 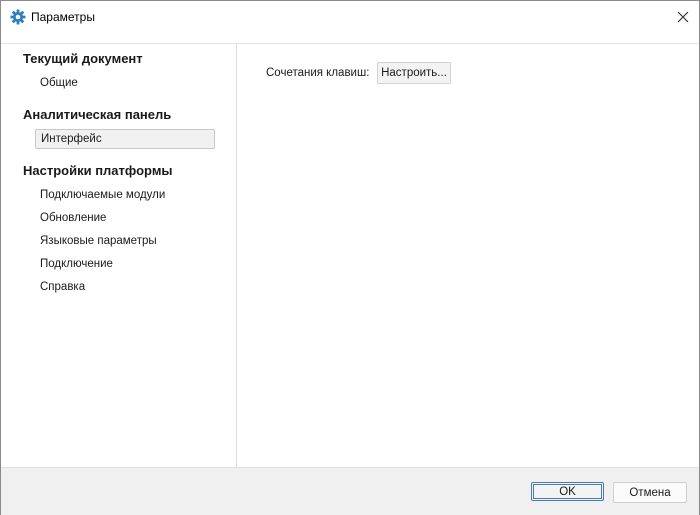 I want to click on sidebar-item-plugins: Подключаемые модули, so click(x=125, y=195).